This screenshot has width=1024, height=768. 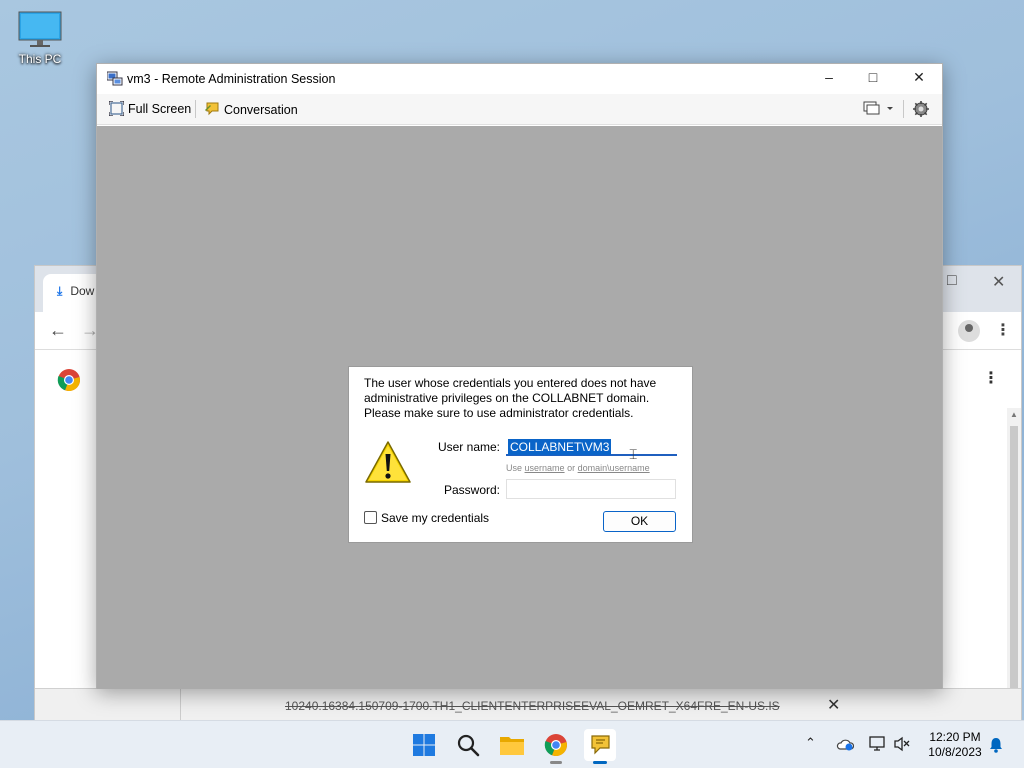 I want to click on text-cursor-icon: ⌶, so click(x=633, y=455).